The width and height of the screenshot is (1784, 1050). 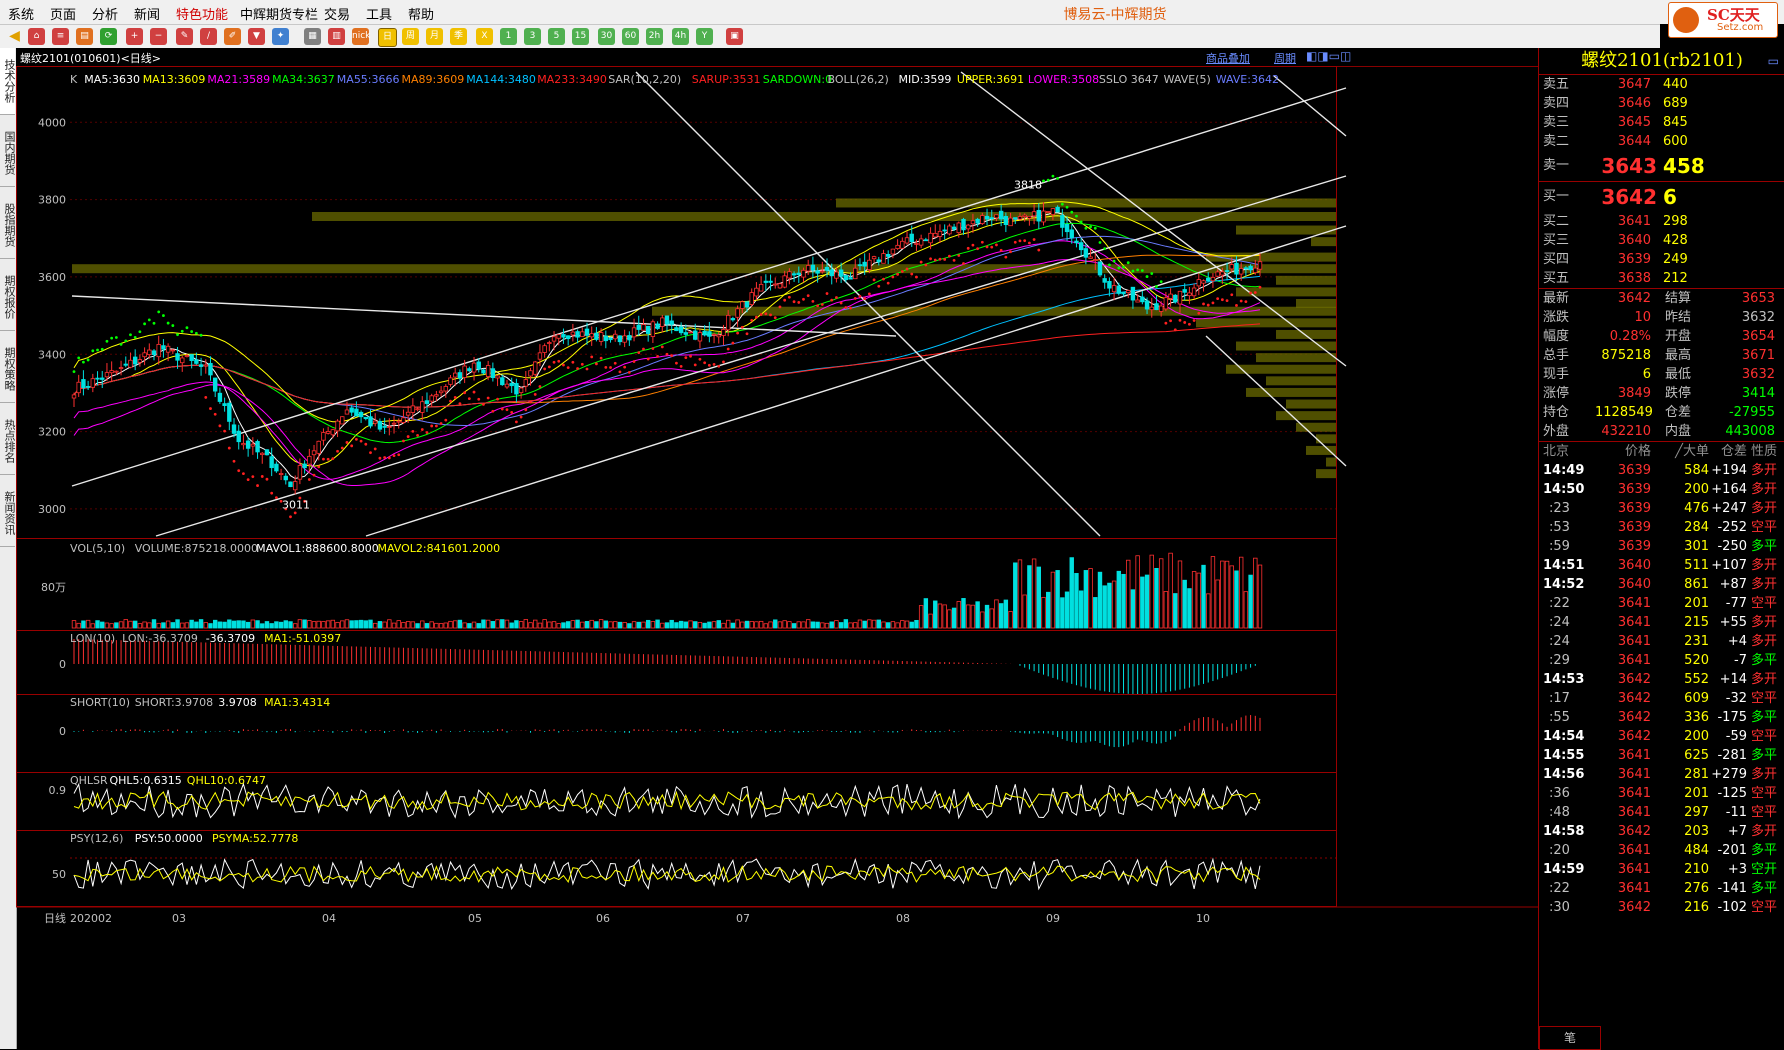 I want to click on chart-icon: ▥, so click(x=336, y=36).